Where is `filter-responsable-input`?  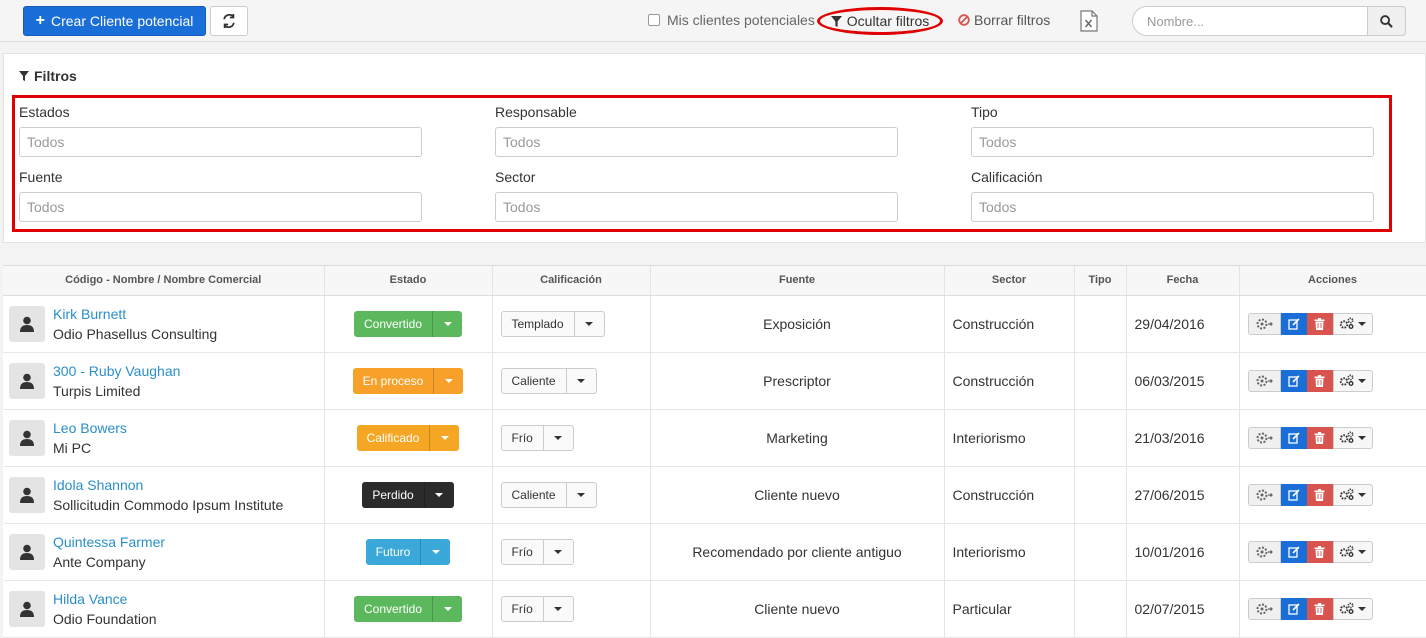 filter-responsable-input is located at coordinates (696, 142).